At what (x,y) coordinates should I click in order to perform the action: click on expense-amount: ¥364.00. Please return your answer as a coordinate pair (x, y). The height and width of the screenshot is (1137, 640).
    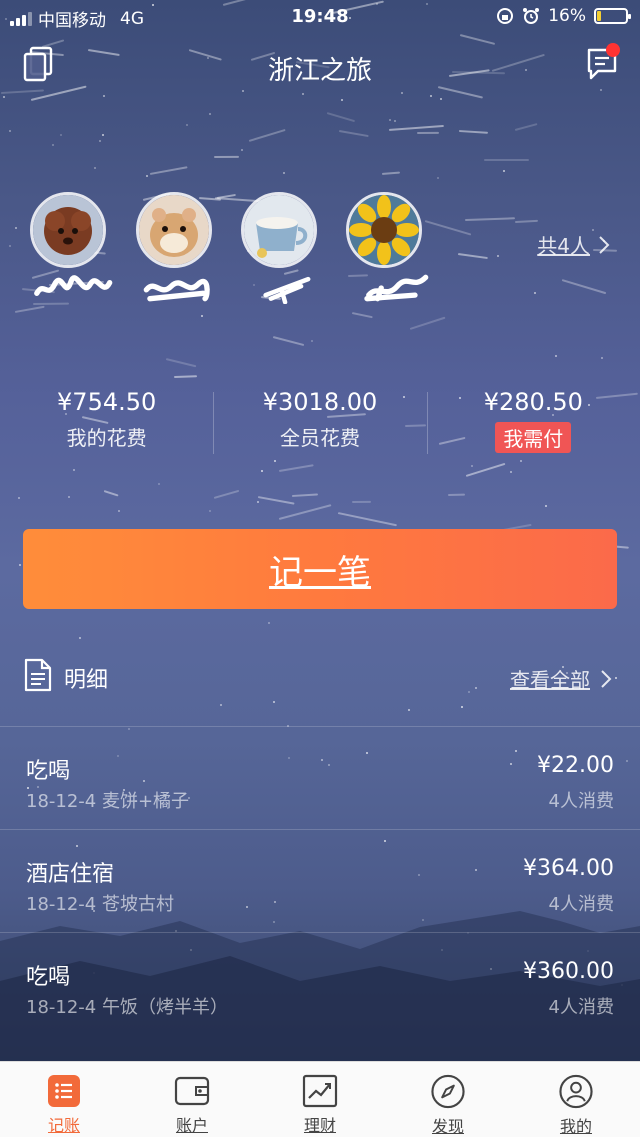
    Looking at the image, I should click on (568, 868).